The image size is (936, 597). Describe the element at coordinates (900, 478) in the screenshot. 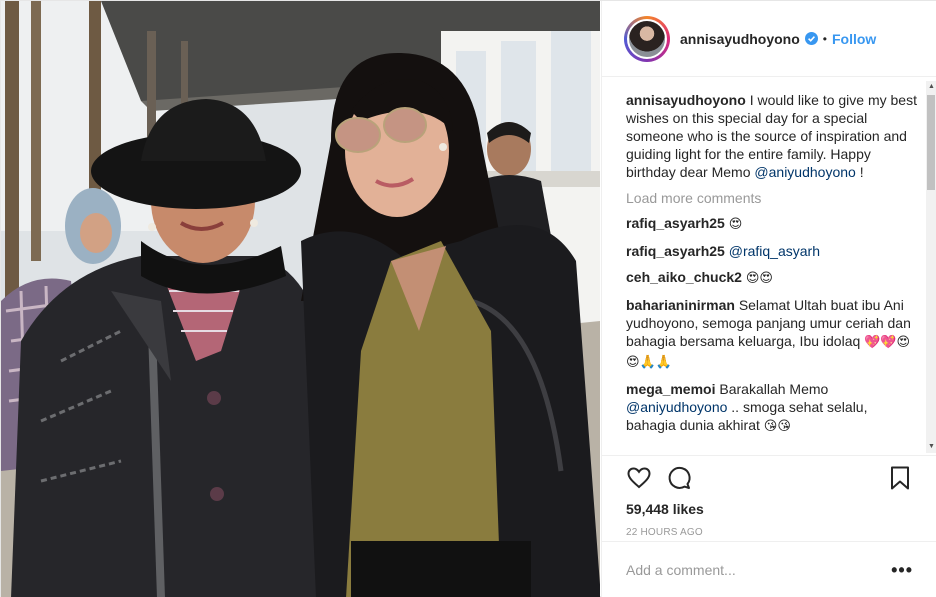

I see `bookmark-icon` at that location.